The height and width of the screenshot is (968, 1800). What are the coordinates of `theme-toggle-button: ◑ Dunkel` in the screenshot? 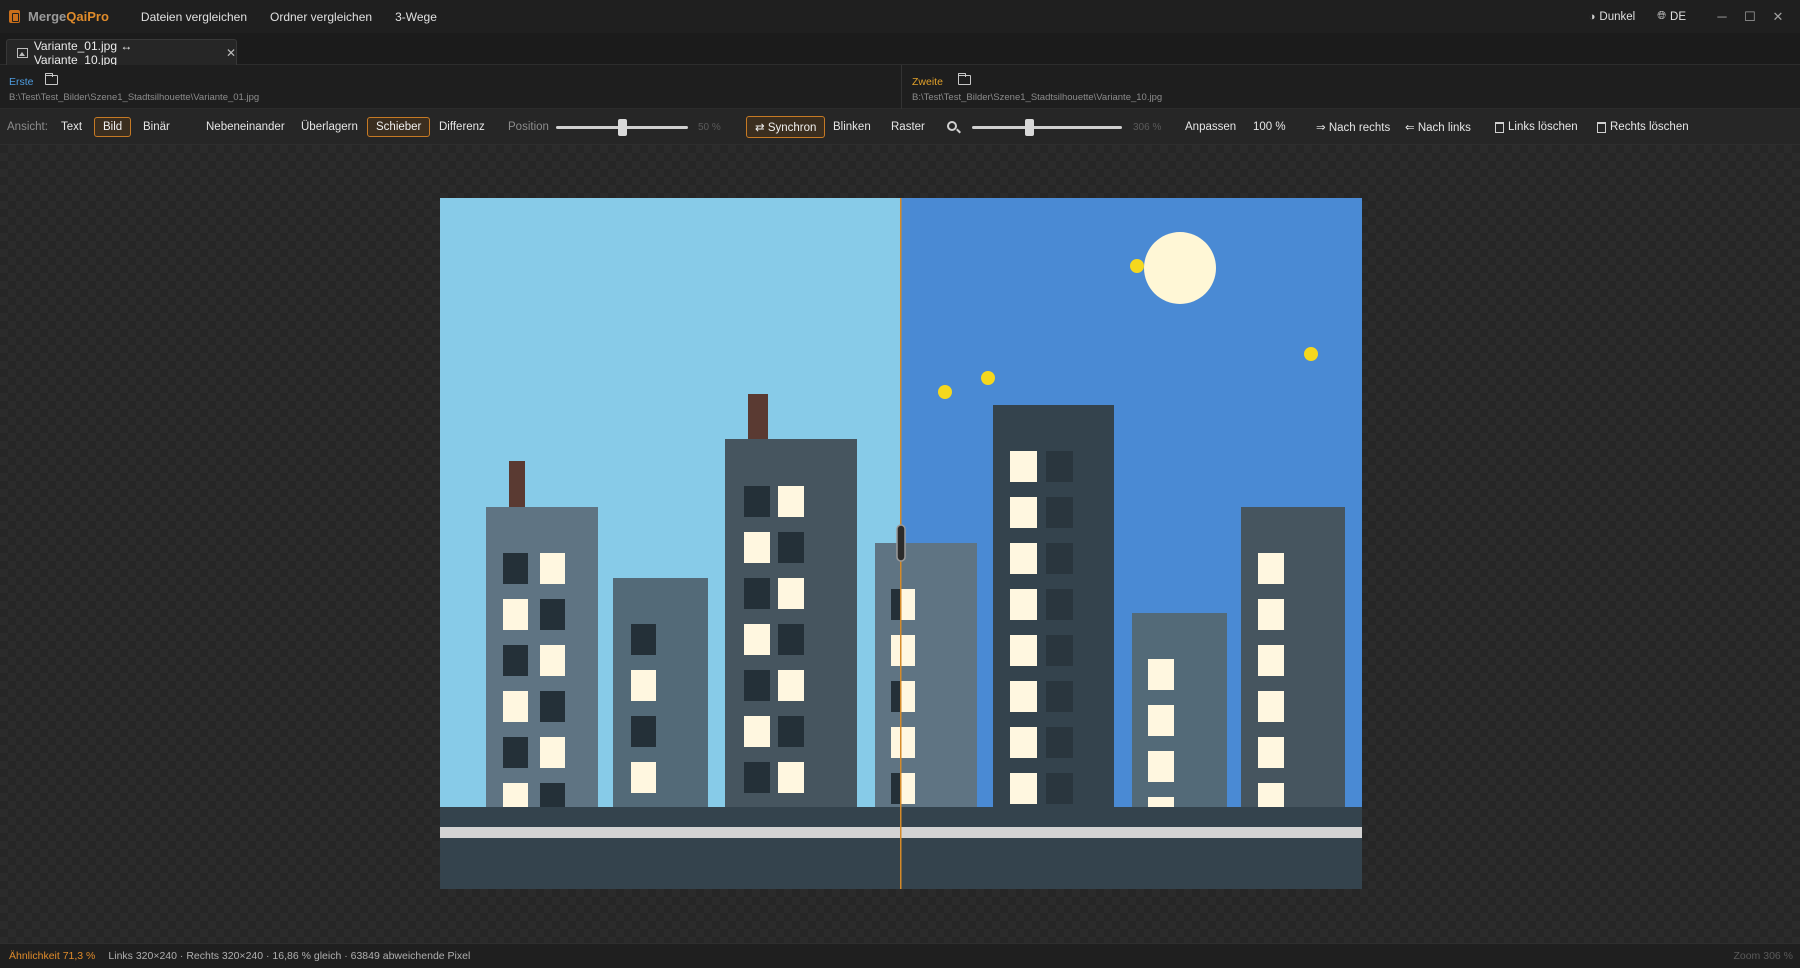 It's located at (1612, 17).